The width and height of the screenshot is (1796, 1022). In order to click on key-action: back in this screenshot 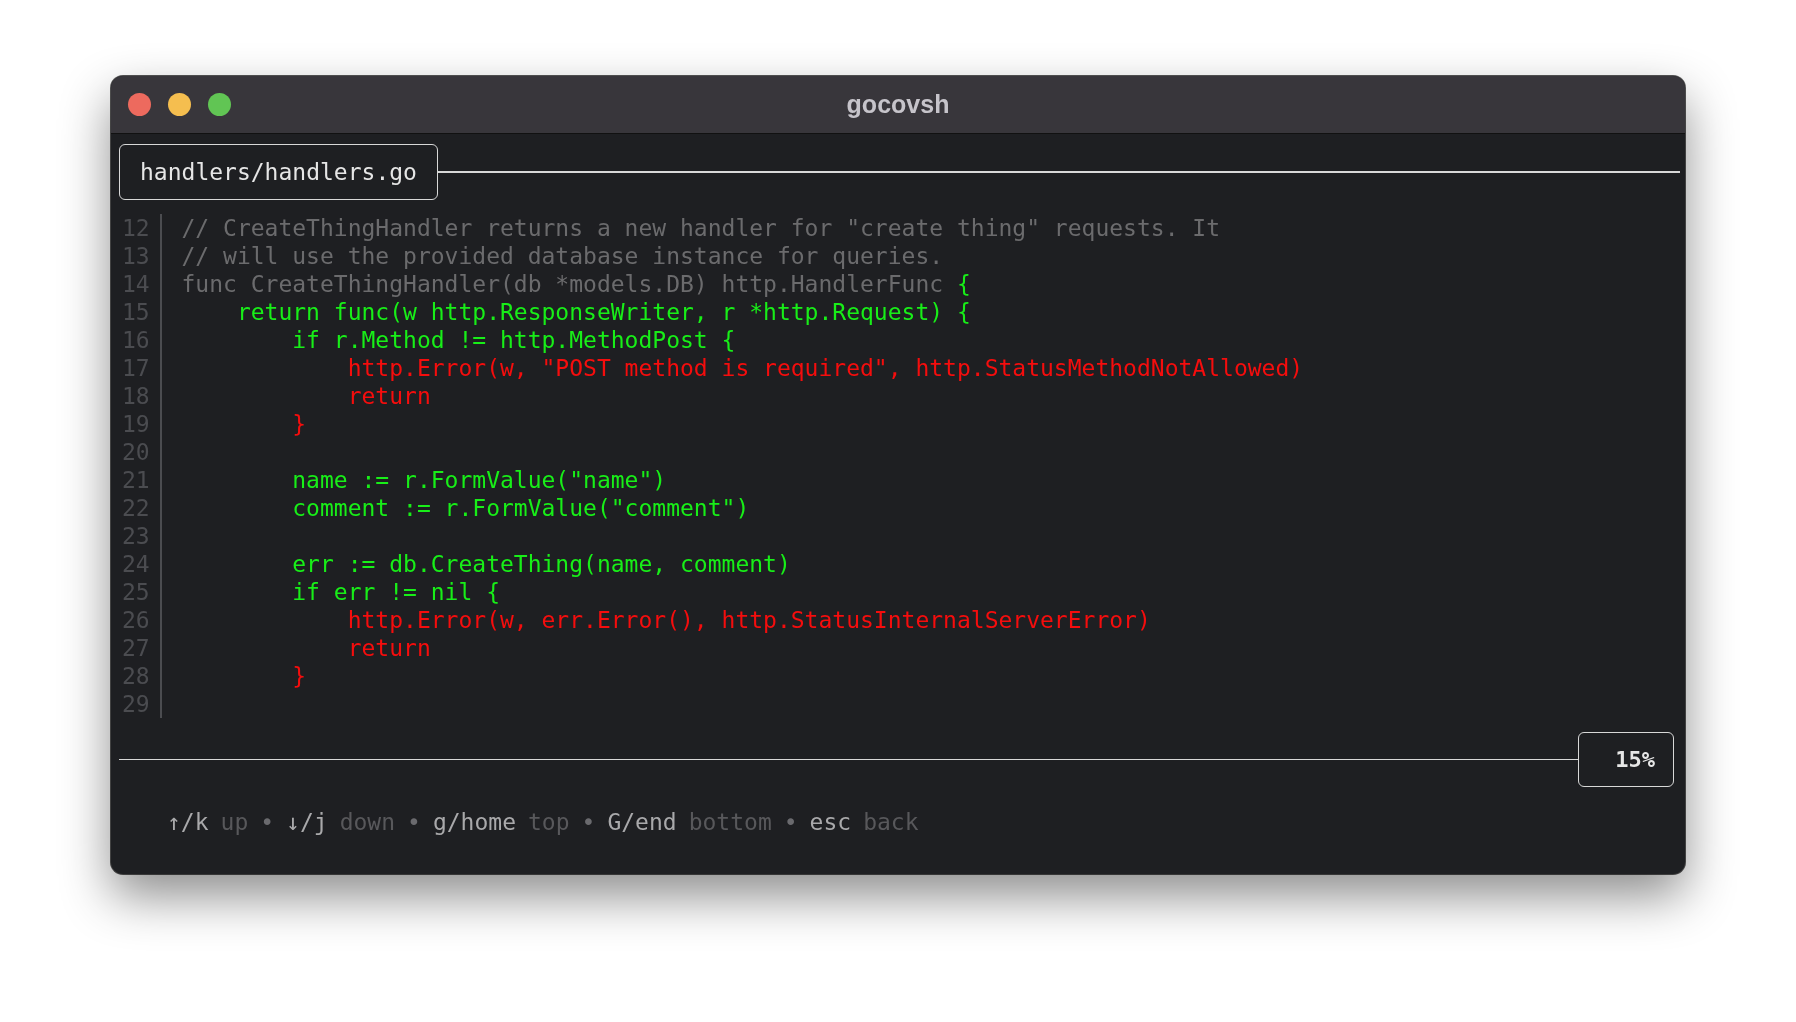, I will do `click(891, 822)`.